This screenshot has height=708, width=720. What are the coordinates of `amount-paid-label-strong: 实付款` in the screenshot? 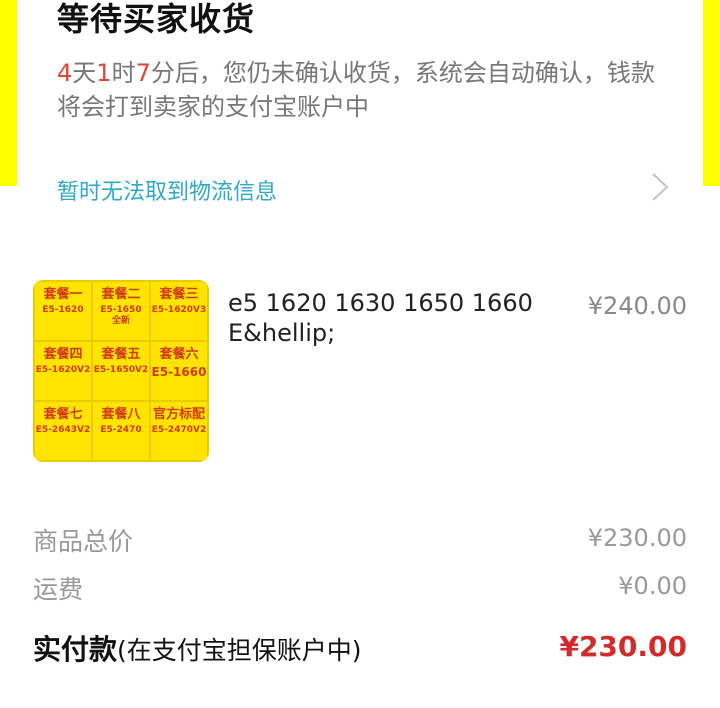 It's located at (75, 649).